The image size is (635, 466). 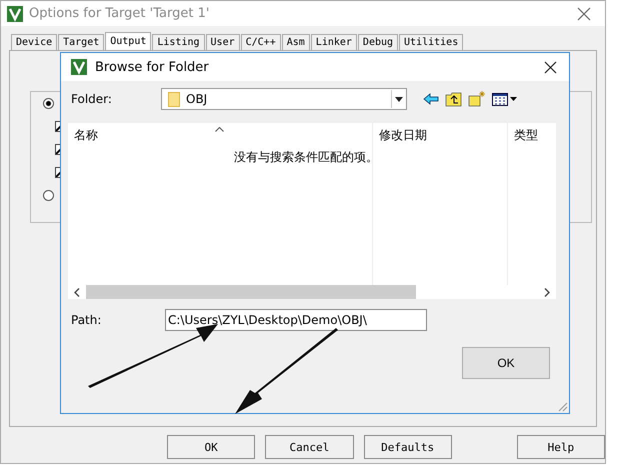 What do you see at coordinates (505, 99) in the screenshot?
I see `view-menu-icon` at bounding box center [505, 99].